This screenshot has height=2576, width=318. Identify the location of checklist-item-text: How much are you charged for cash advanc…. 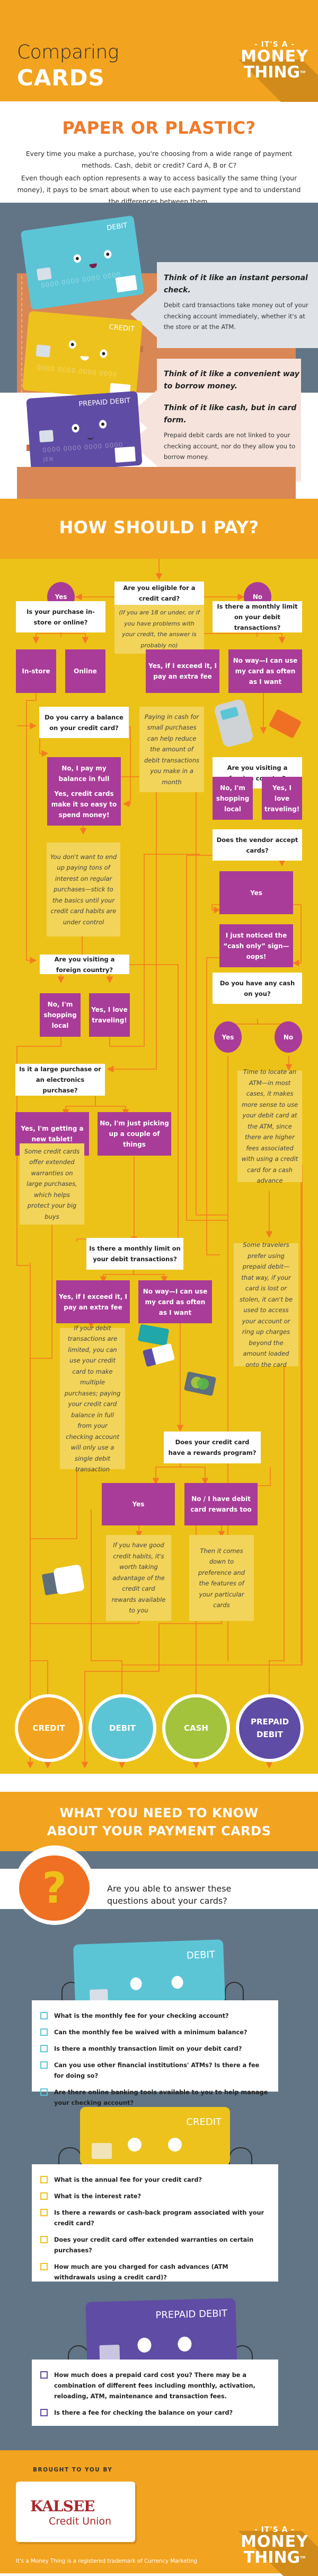
(162, 2272).